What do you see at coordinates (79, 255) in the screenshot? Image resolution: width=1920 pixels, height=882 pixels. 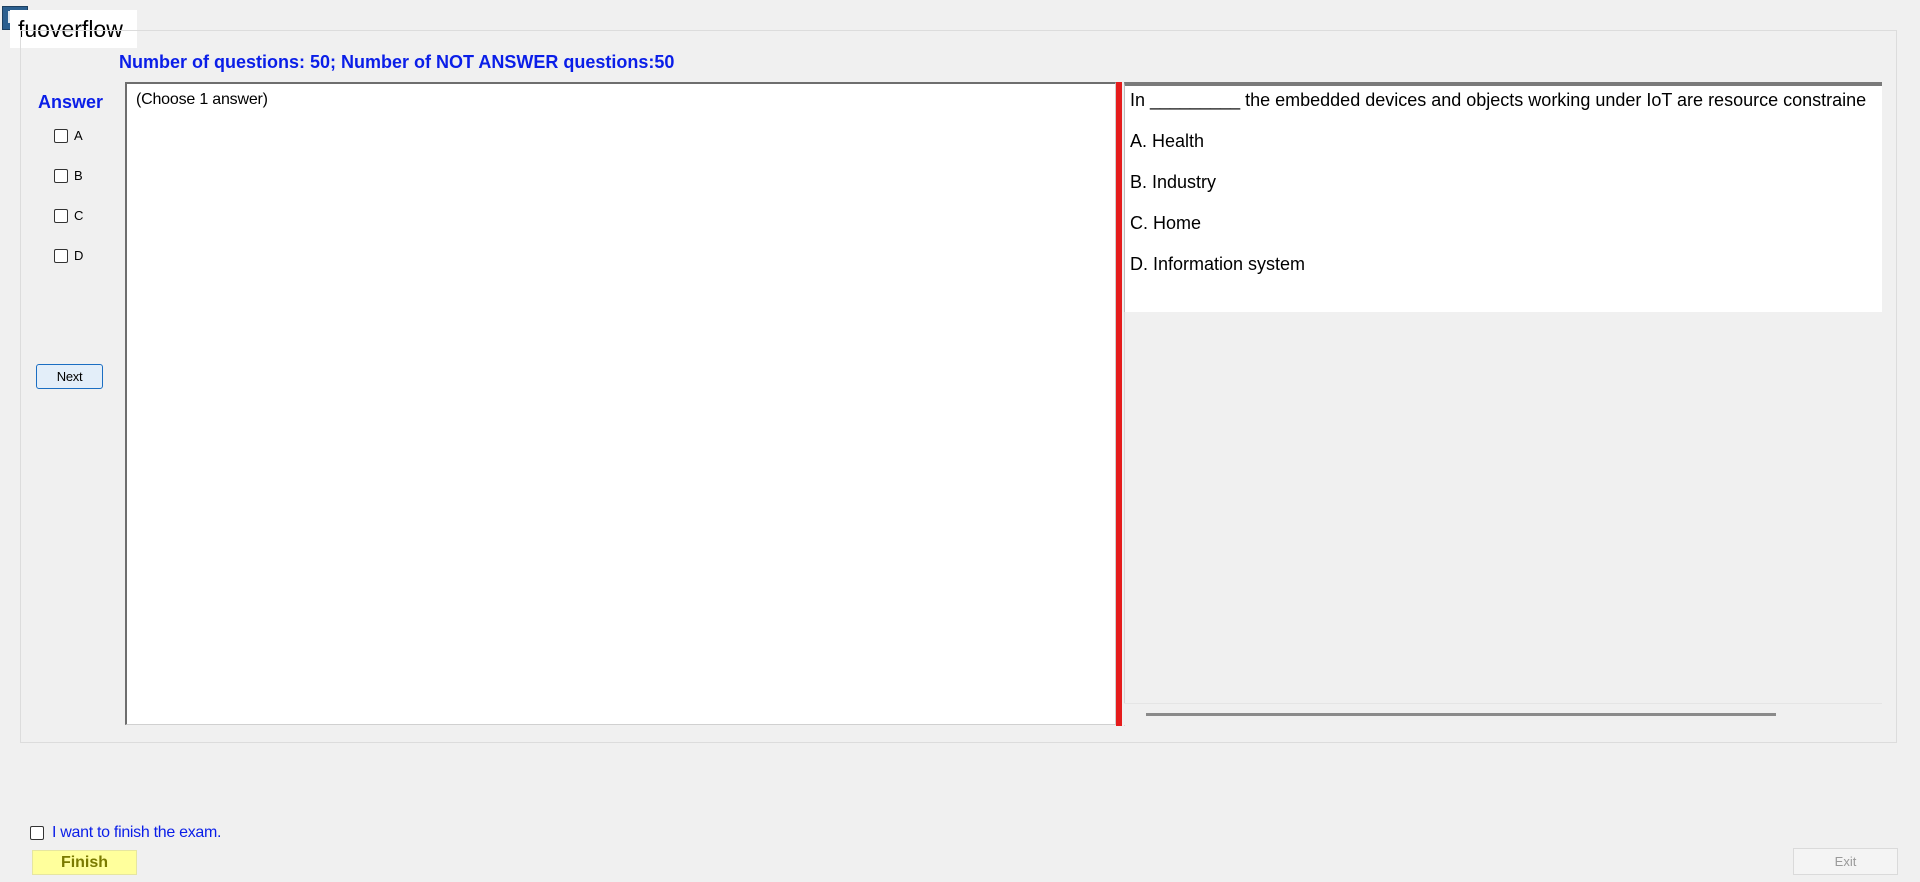 I see `option-d-label: D` at bounding box center [79, 255].